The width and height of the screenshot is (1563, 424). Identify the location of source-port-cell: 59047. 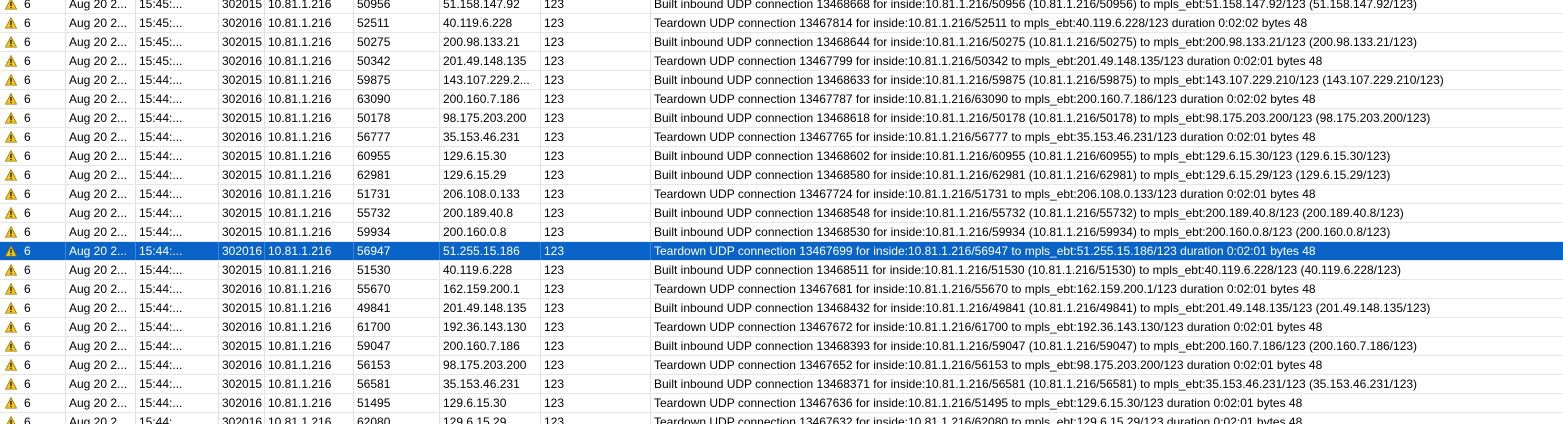
(397, 346).